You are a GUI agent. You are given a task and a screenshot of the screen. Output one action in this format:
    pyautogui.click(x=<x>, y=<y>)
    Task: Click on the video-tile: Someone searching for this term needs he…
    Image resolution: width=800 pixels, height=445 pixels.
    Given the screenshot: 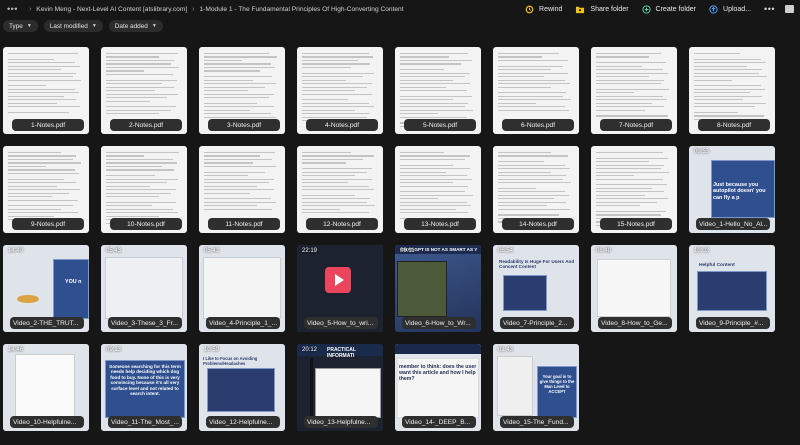 What is the action you would take?
    pyautogui.click(x=144, y=387)
    